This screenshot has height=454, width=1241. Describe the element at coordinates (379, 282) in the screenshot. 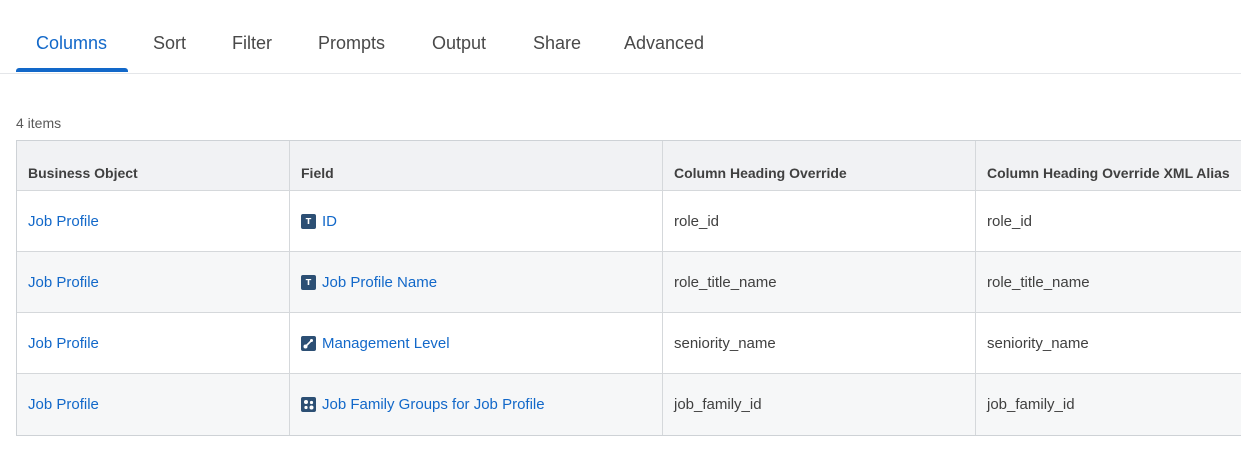

I see `field-link: Job Profile Name` at that location.